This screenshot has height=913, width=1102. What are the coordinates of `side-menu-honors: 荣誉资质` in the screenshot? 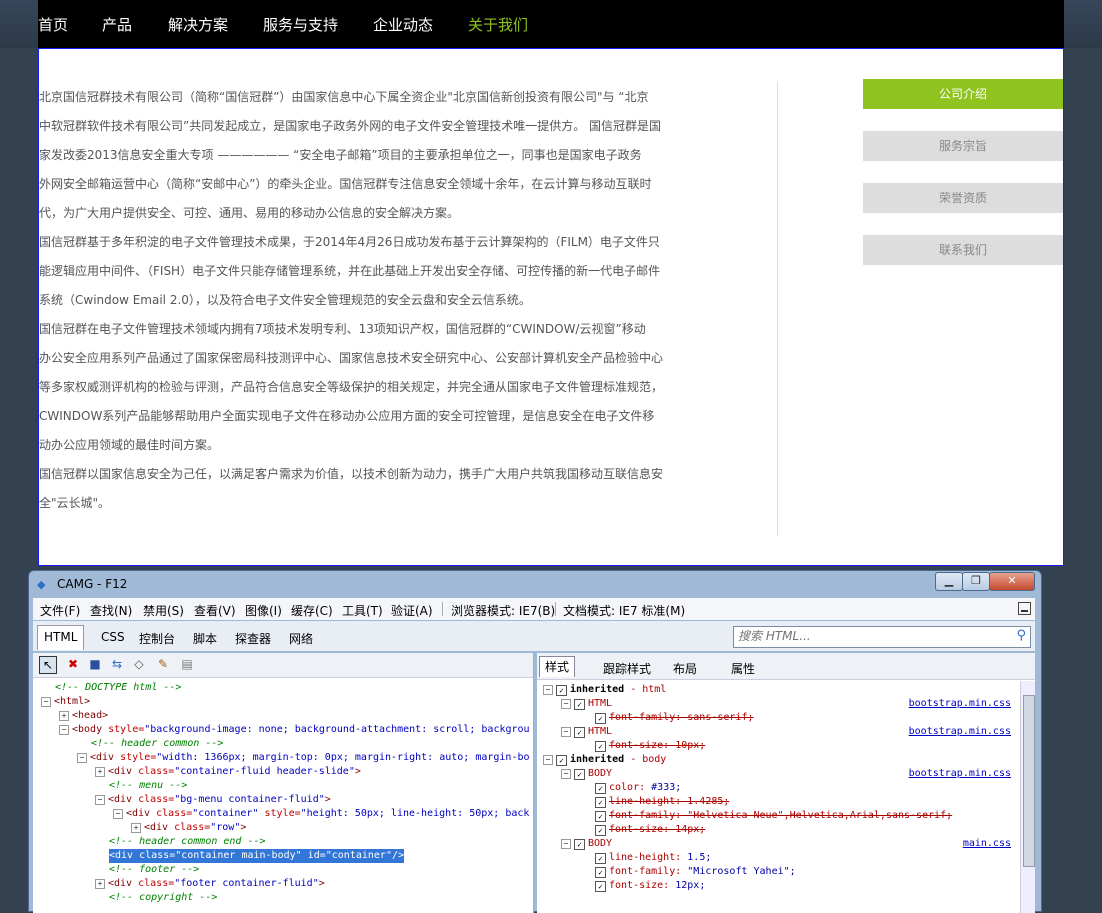 It's located at (963, 198).